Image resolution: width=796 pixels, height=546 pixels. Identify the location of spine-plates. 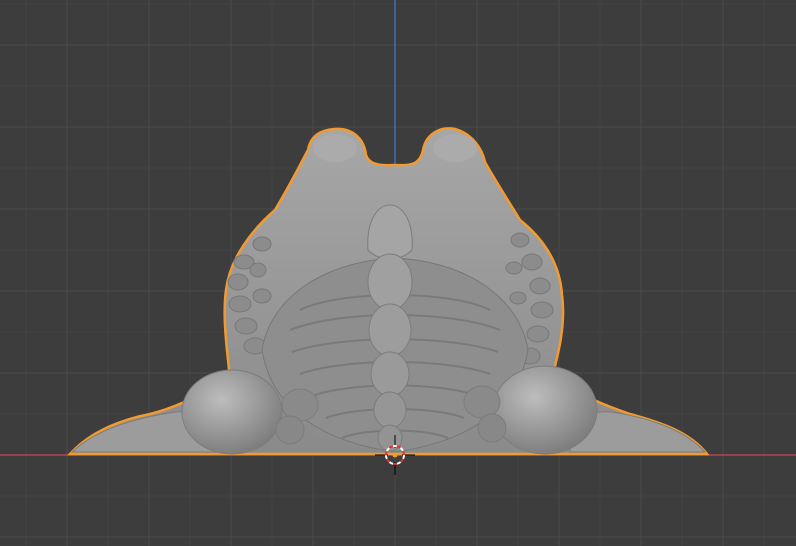
(390, 328).